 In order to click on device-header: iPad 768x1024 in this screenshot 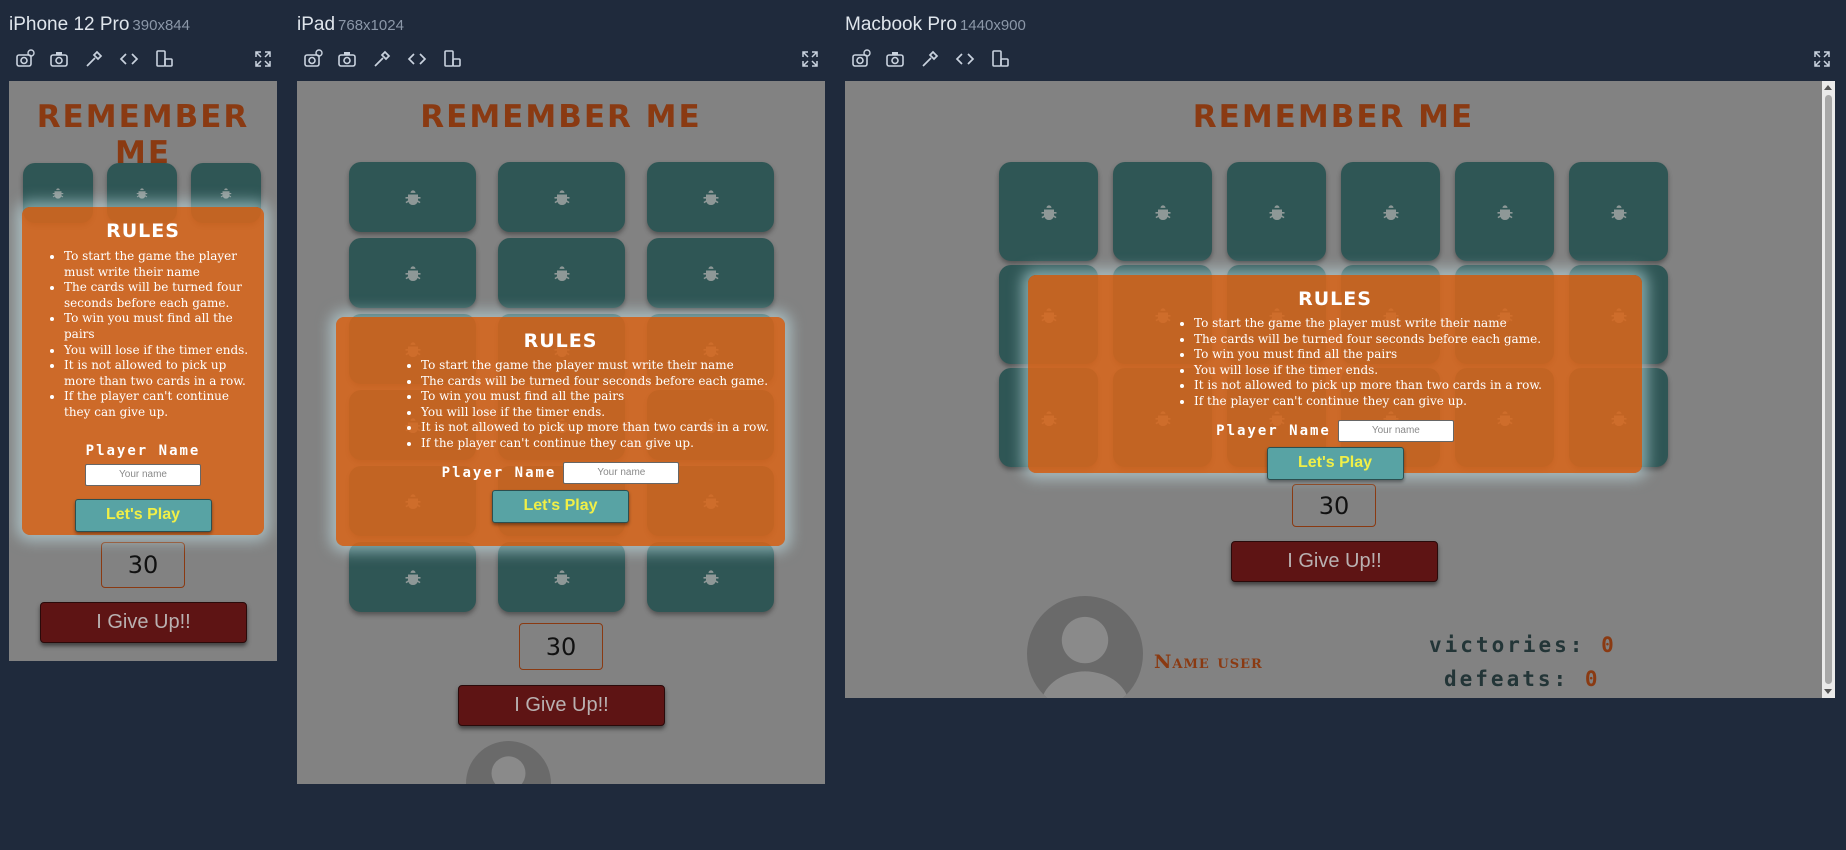, I will do `click(350, 25)`.